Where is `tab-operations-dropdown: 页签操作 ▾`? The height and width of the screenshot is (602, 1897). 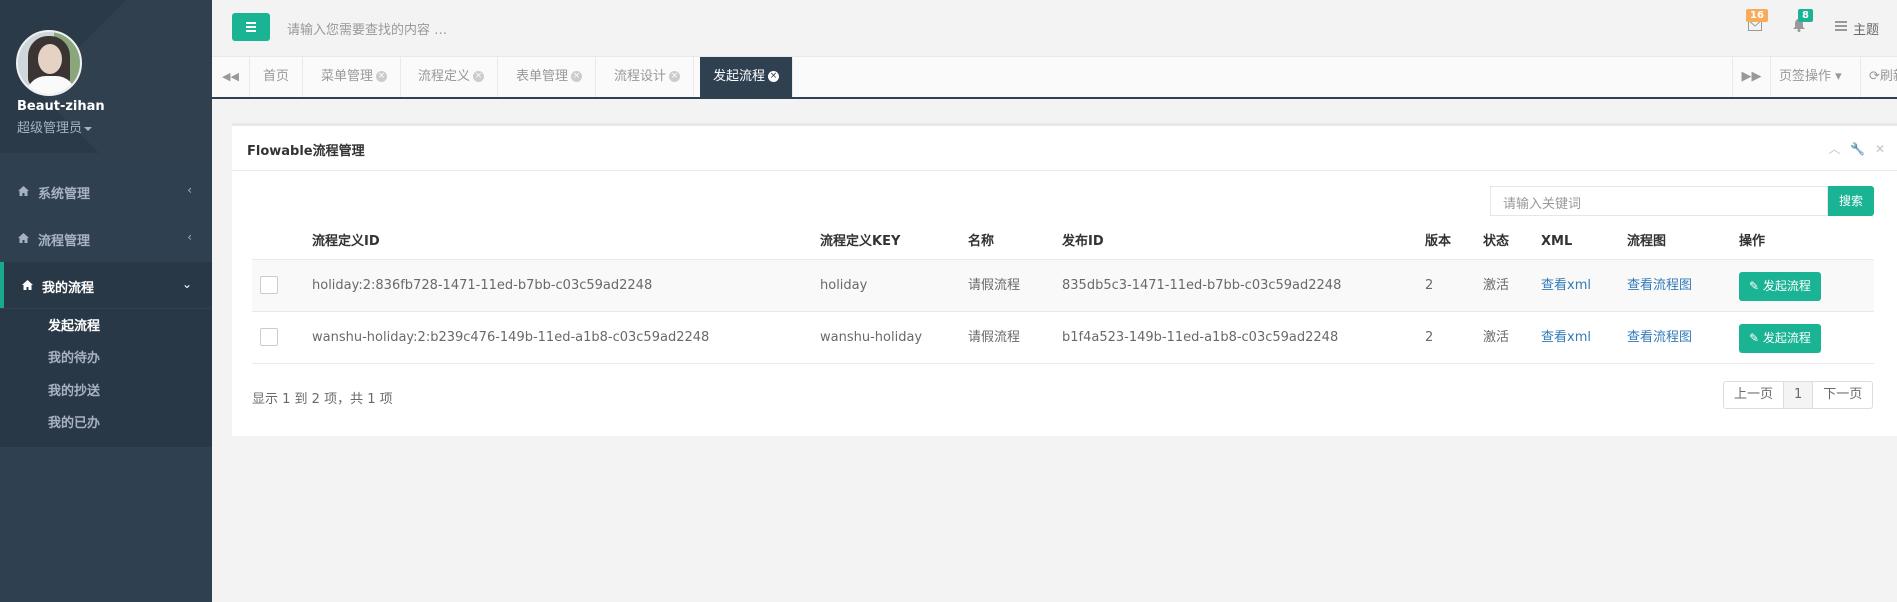
tab-operations-dropdown: 页签操作 ▾ is located at coordinates (1810, 77).